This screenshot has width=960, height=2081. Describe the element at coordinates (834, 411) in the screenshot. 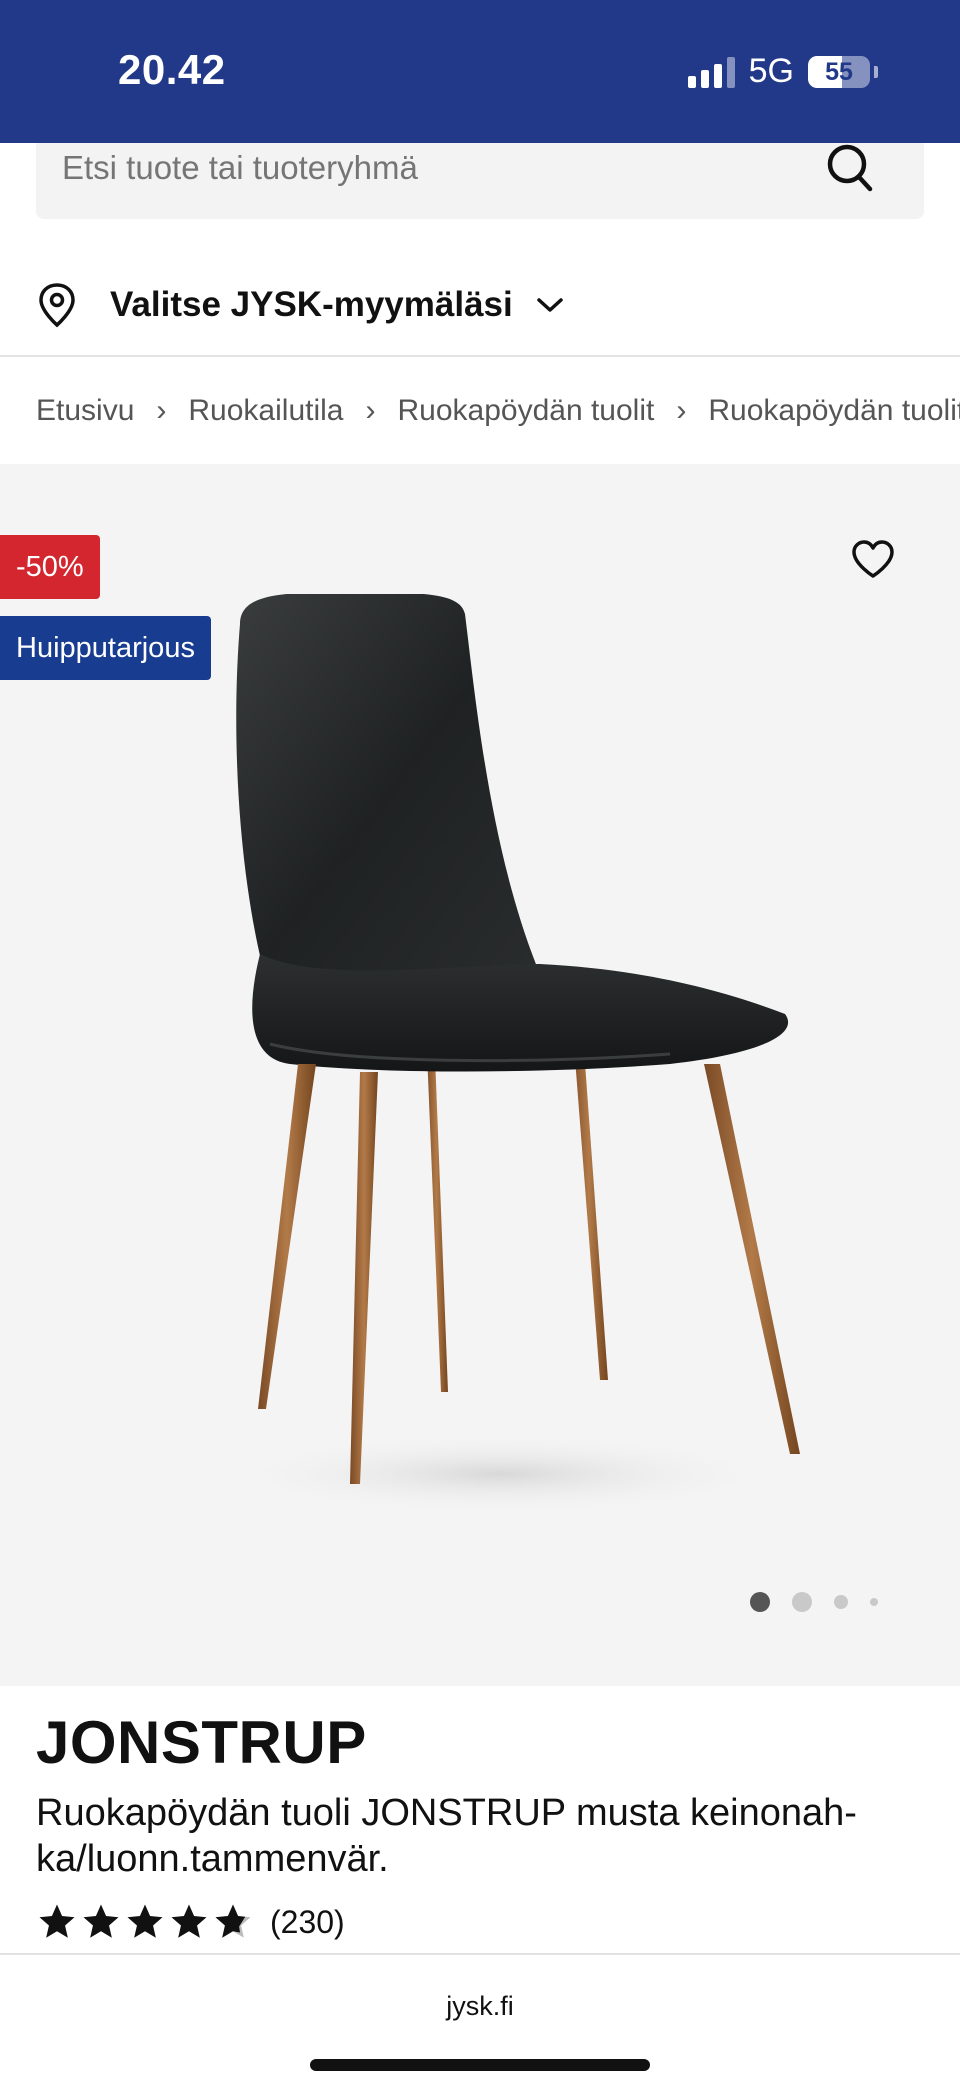

I see `breadcrumb-item-current: Ruokapöydän tuolit` at that location.